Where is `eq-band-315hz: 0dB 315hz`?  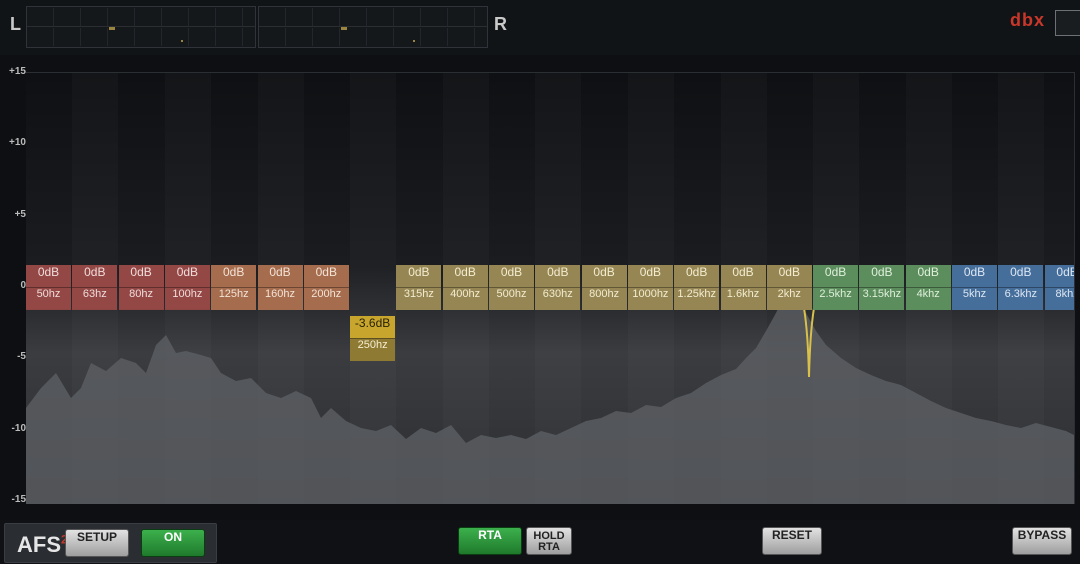 eq-band-315hz: 0dB 315hz is located at coordinates (419, 287).